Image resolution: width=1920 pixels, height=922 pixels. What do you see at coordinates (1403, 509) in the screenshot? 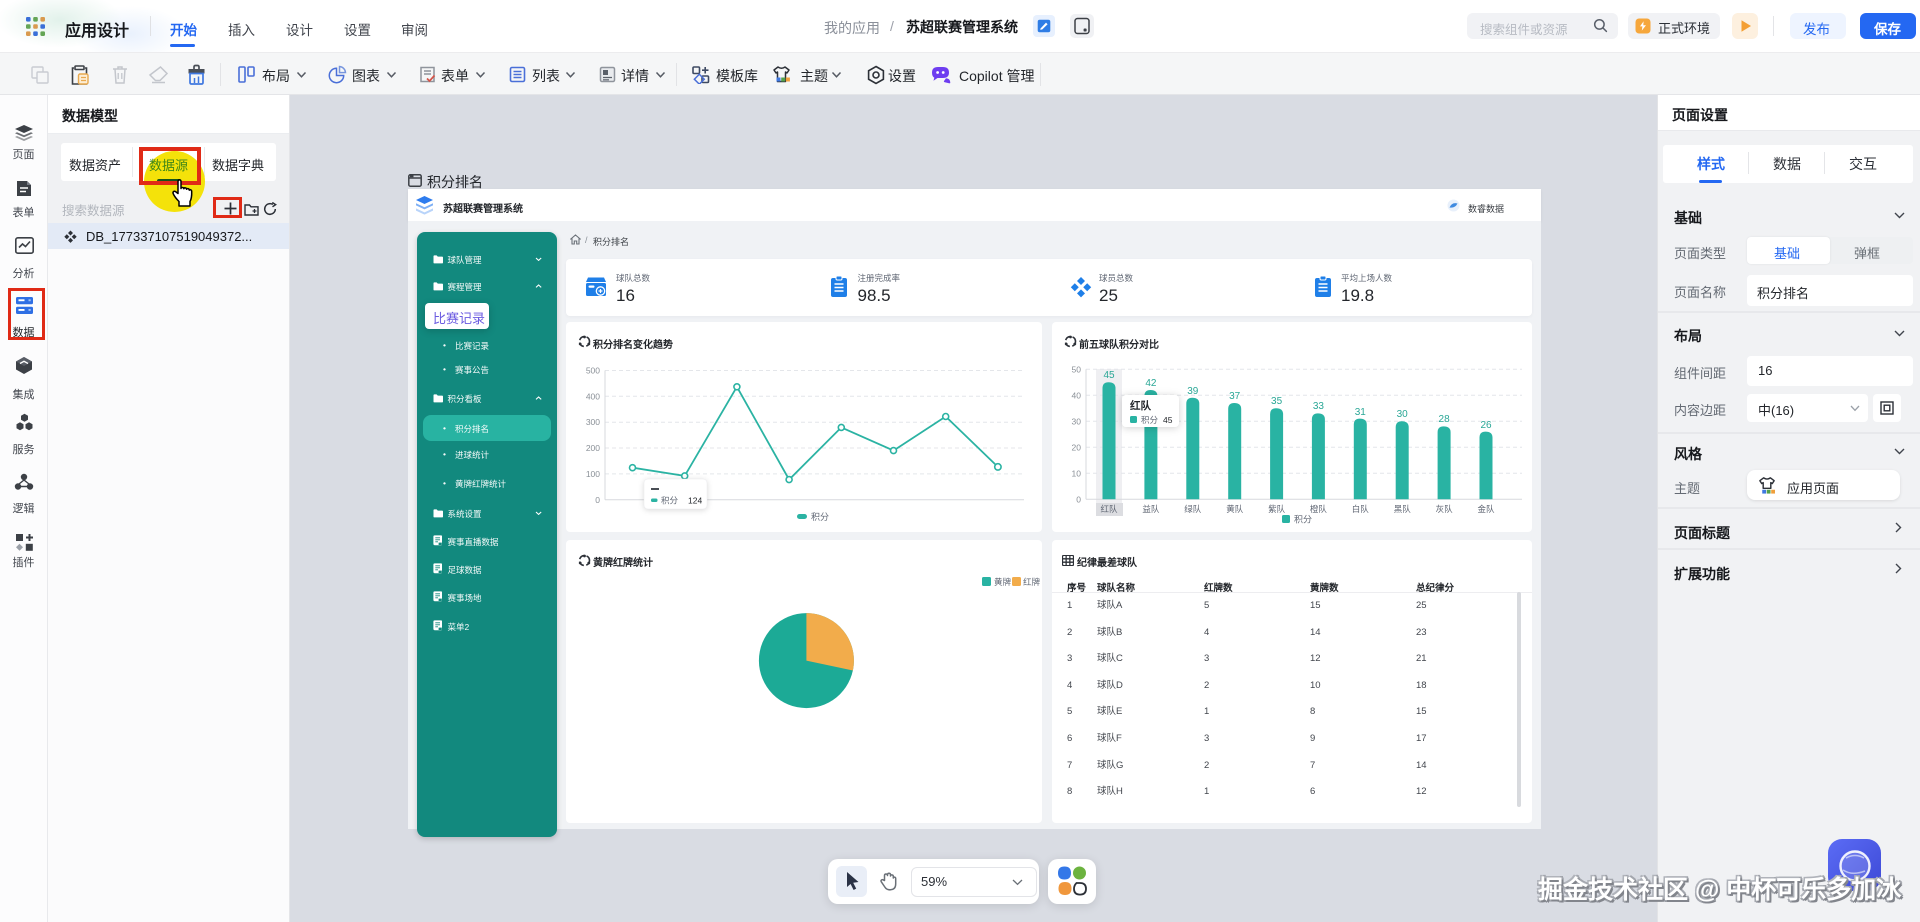
I see `svg-text: 黑队` at bounding box center [1403, 509].